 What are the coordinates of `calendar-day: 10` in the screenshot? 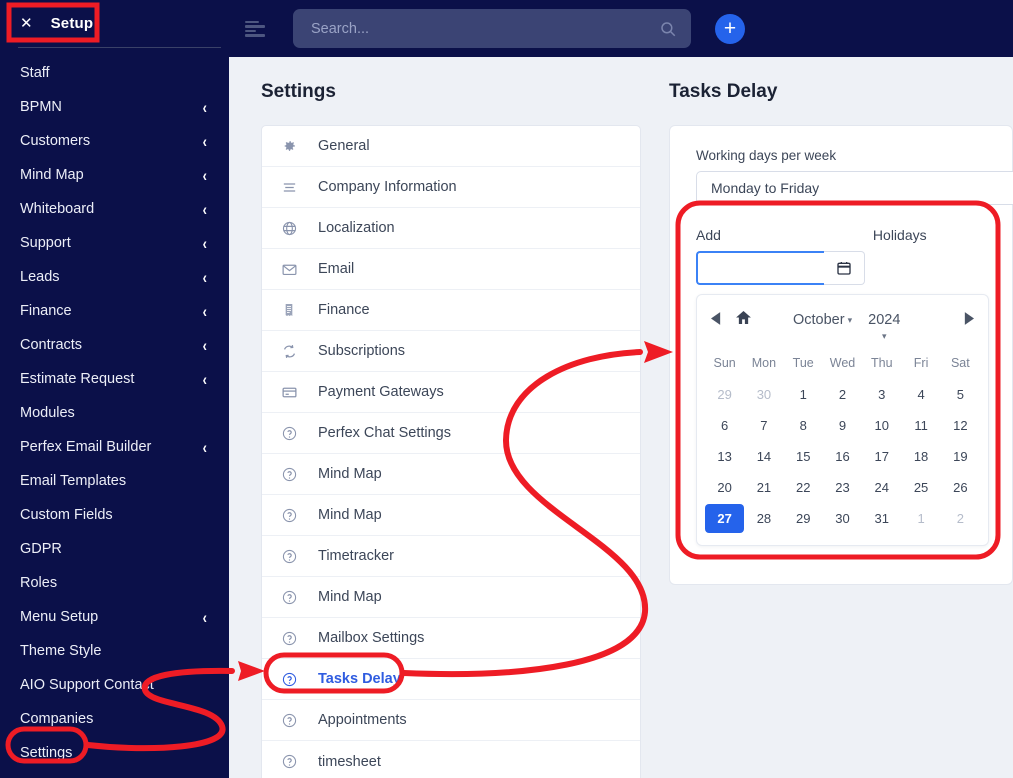 It's located at (881, 425).